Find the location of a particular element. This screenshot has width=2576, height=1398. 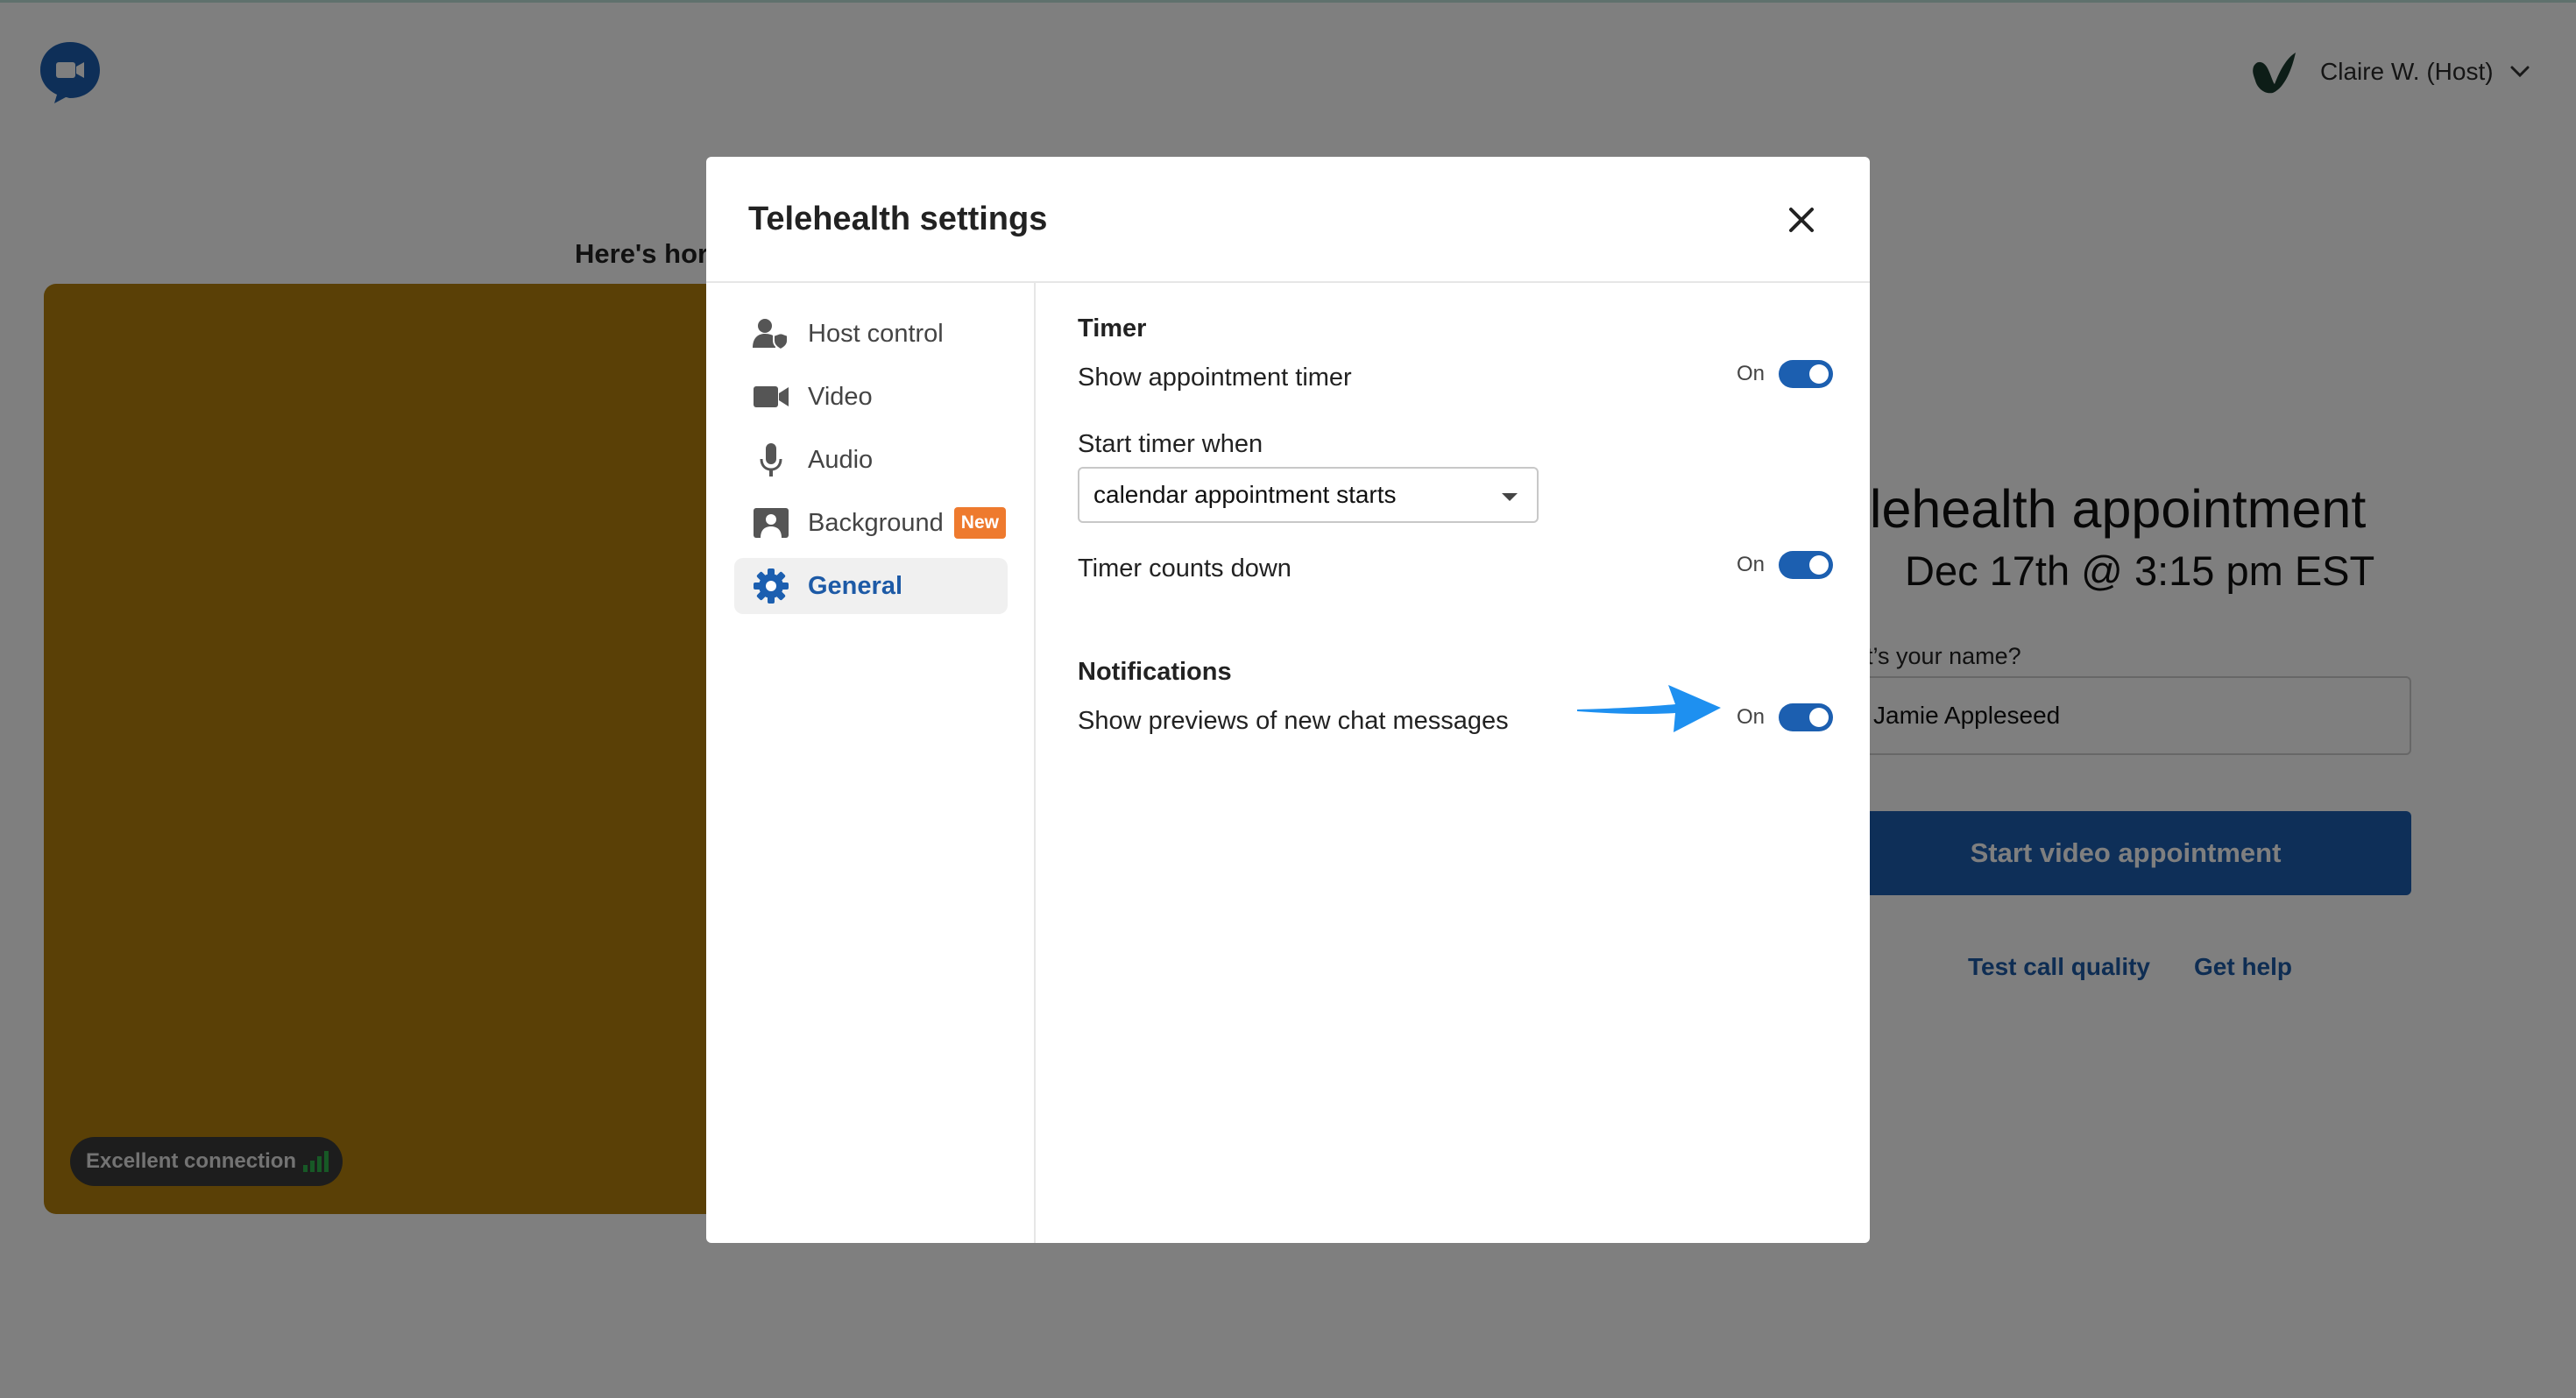

timer-section-title: Timer is located at coordinates (1112, 328).